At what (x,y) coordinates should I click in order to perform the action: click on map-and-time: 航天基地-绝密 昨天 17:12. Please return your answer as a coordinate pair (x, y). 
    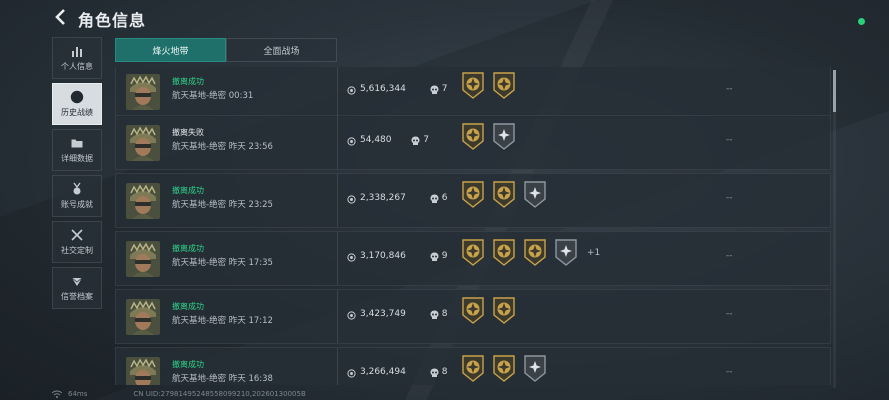
    Looking at the image, I should click on (222, 321).